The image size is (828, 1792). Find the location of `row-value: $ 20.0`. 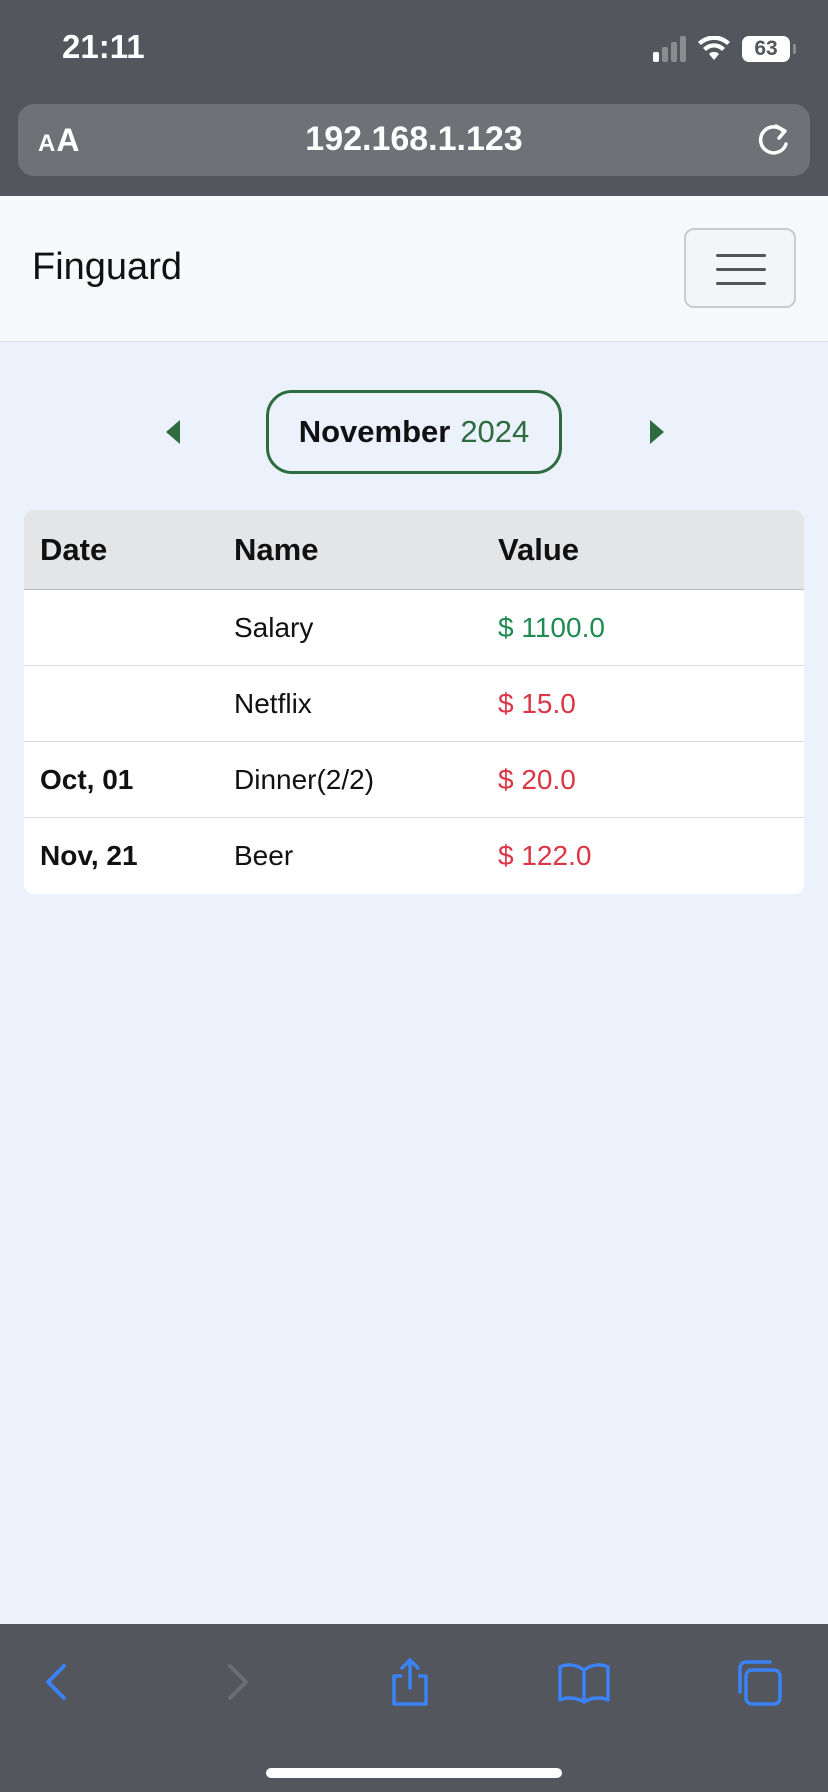

row-value: $ 20.0 is located at coordinates (537, 779).